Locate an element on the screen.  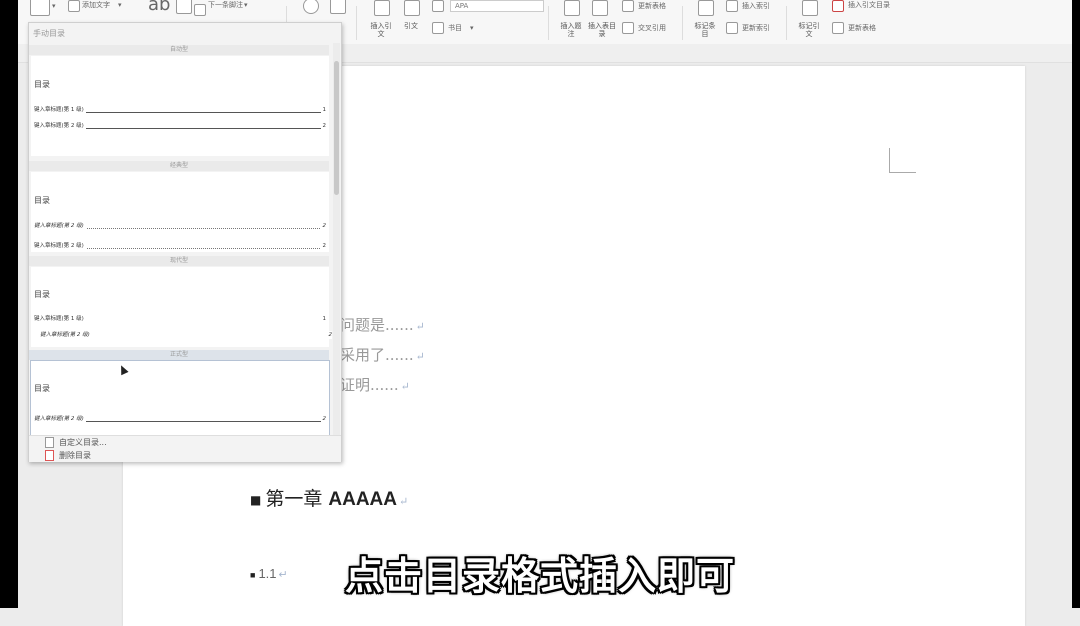
mark-entry-icon is located at coordinates (706, 8).